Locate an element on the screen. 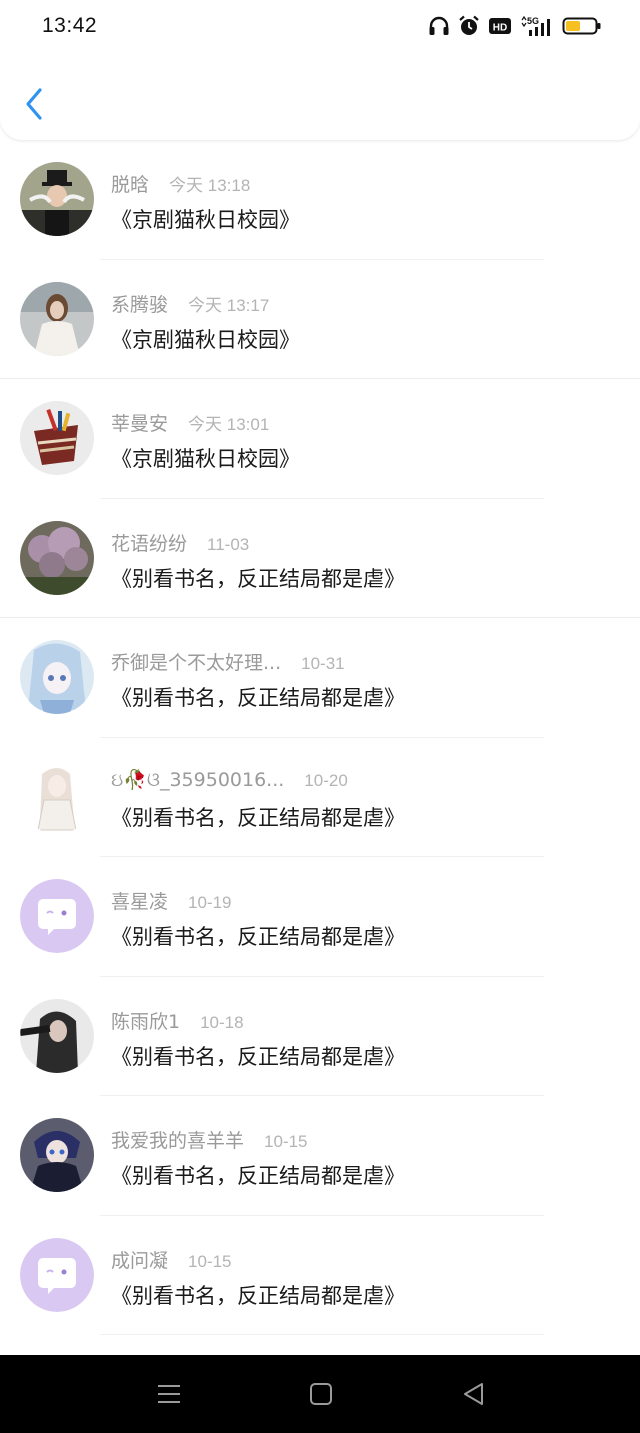 The width and height of the screenshot is (640, 1433). comment-meta: 乔御是个不太好理... 10-31 is located at coordinates (228, 661).